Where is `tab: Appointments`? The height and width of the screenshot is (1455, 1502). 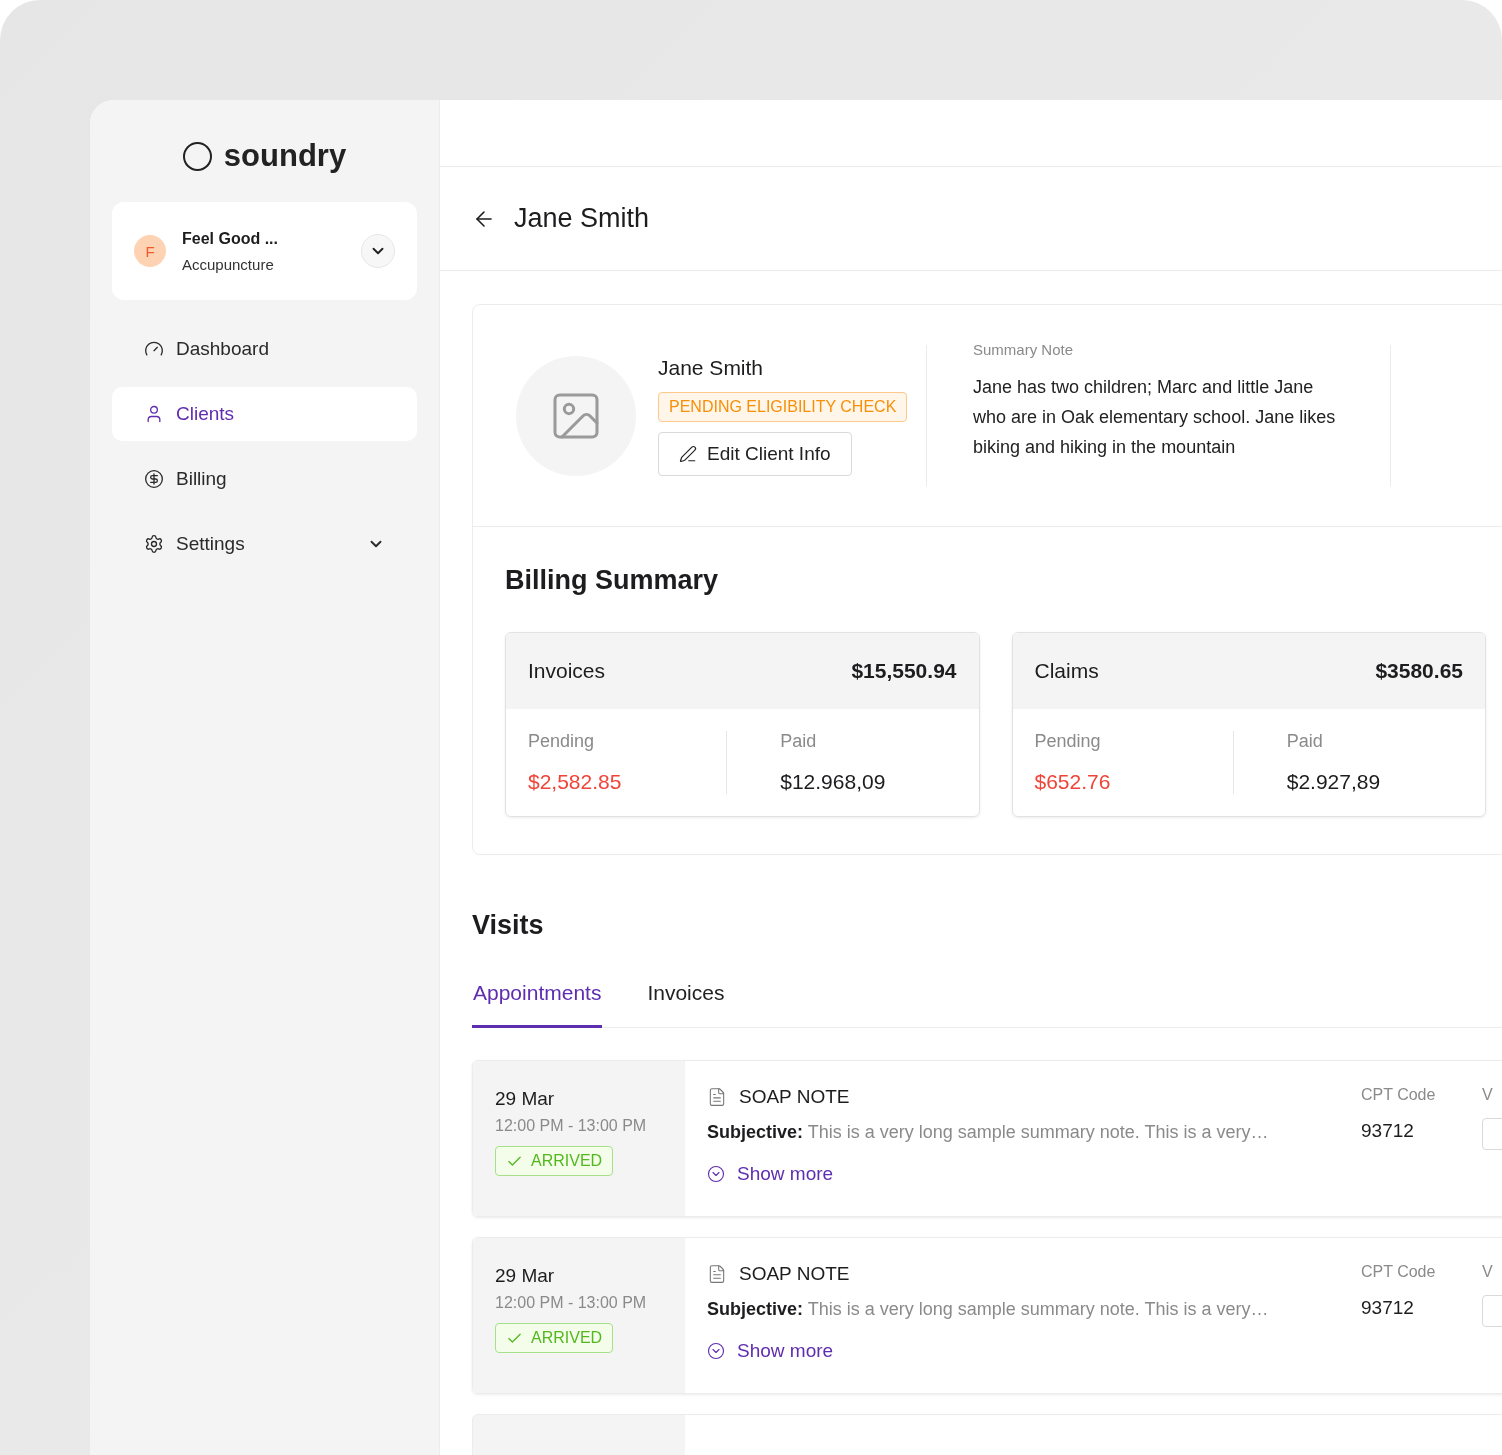 tab: Appointments is located at coordinates (537, 1004).